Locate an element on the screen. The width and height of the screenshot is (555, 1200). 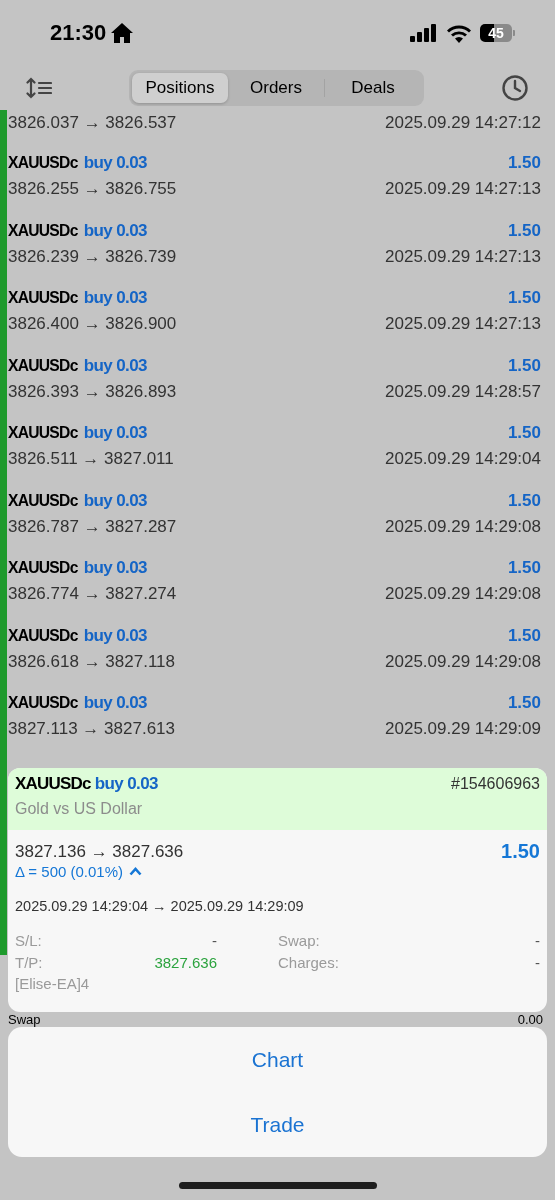
wifi-icon is located at coordinates (459, 33).